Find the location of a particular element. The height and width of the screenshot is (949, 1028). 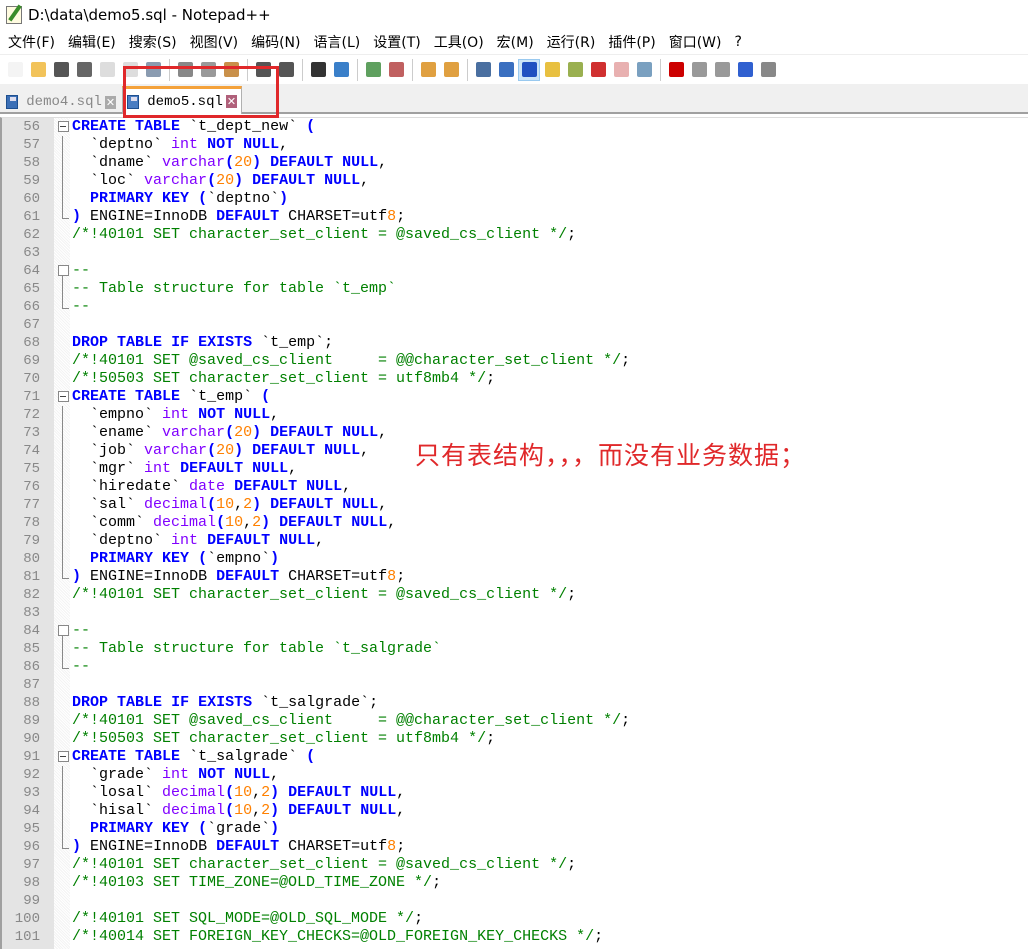

monitoring-button is located at coordinates (644, 70).